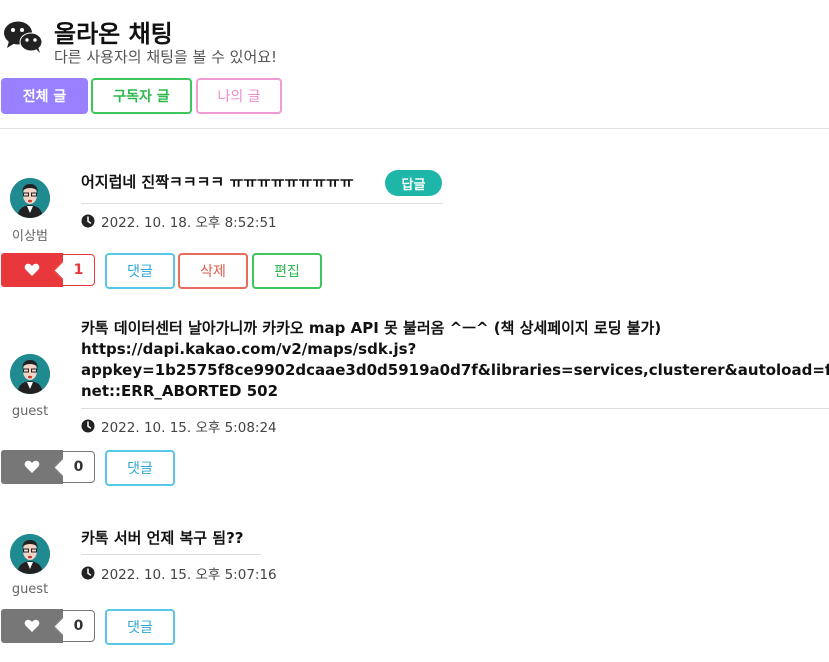  Describe the element at coordinates (287, 271) in the screenshot. I see `edit-button: 편집` at that location.